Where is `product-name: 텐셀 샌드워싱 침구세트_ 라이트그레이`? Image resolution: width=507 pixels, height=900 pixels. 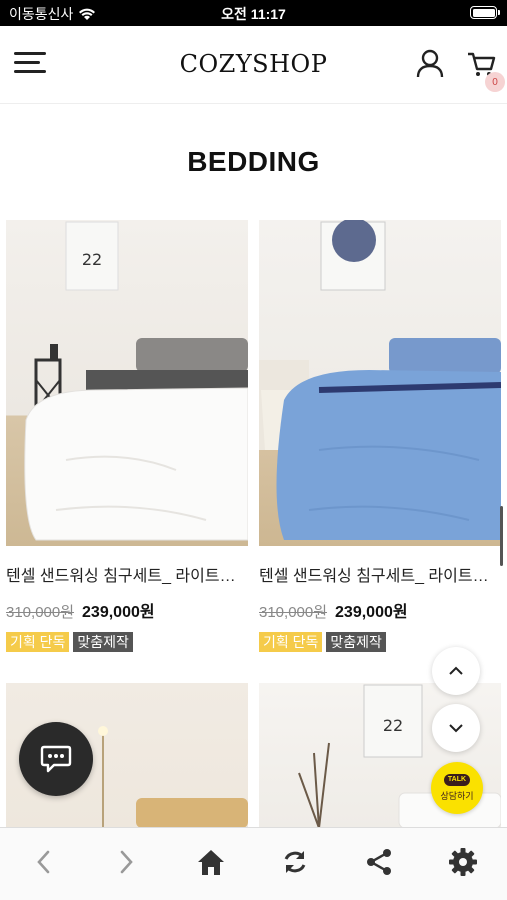
product-name: 텐셀 샌드워싱 침구세트_ 라이트그레이 is located at coordinates (127, 574).